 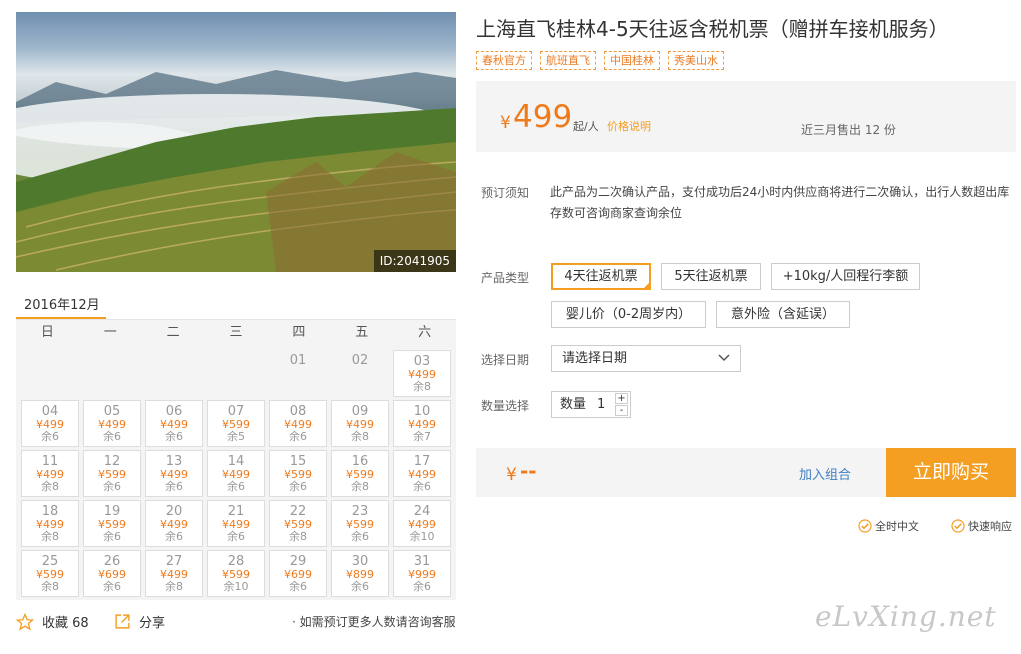 I want to click on favorite-button: 收藏 68, so click(x=52, y=621).